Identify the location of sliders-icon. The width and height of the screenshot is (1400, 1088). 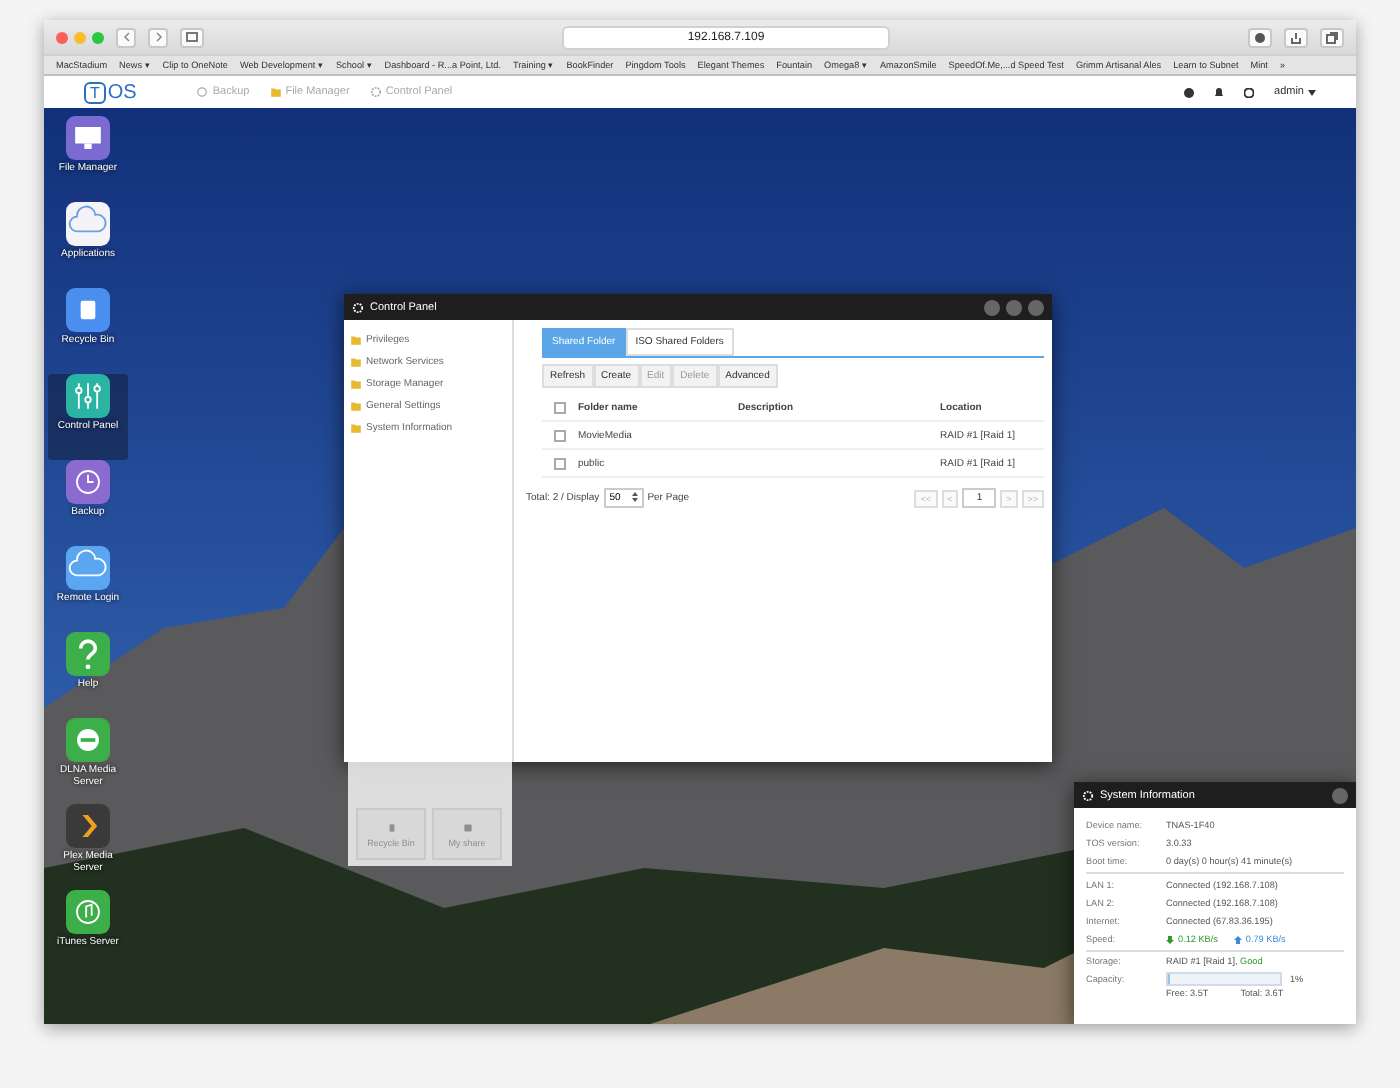
(88, 396).